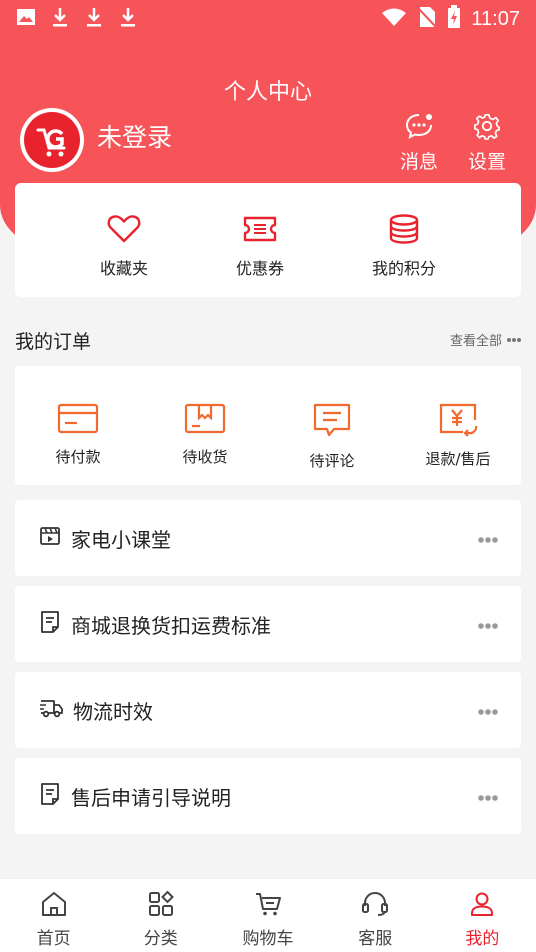 The height and width of the screenshot is (952, 536). I want to click on view-all-orders-link: 查看全部, so click(486, 339).